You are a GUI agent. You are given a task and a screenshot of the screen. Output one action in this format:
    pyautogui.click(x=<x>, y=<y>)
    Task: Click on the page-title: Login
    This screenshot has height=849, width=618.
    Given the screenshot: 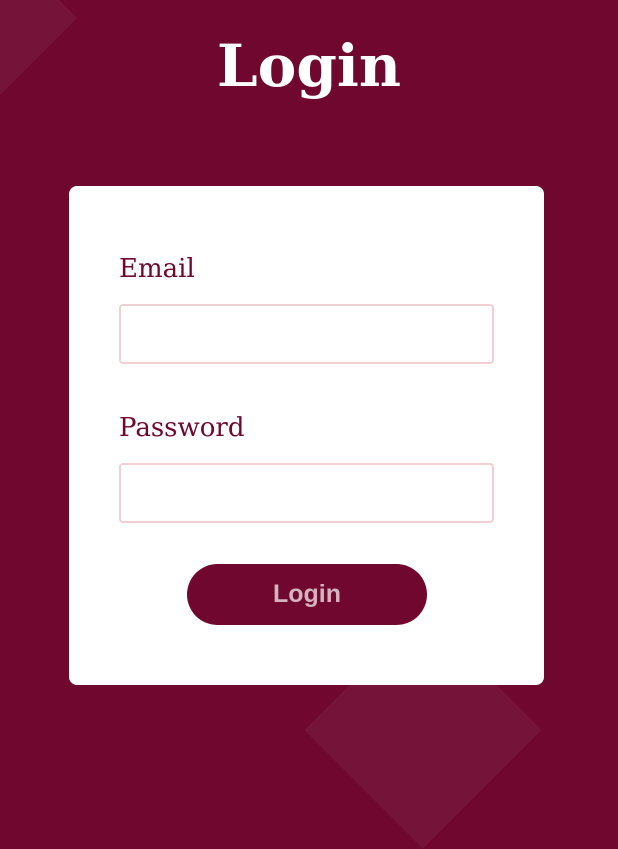 What is the action you would take?
    pyautogui.click(x=309, y=66)
    